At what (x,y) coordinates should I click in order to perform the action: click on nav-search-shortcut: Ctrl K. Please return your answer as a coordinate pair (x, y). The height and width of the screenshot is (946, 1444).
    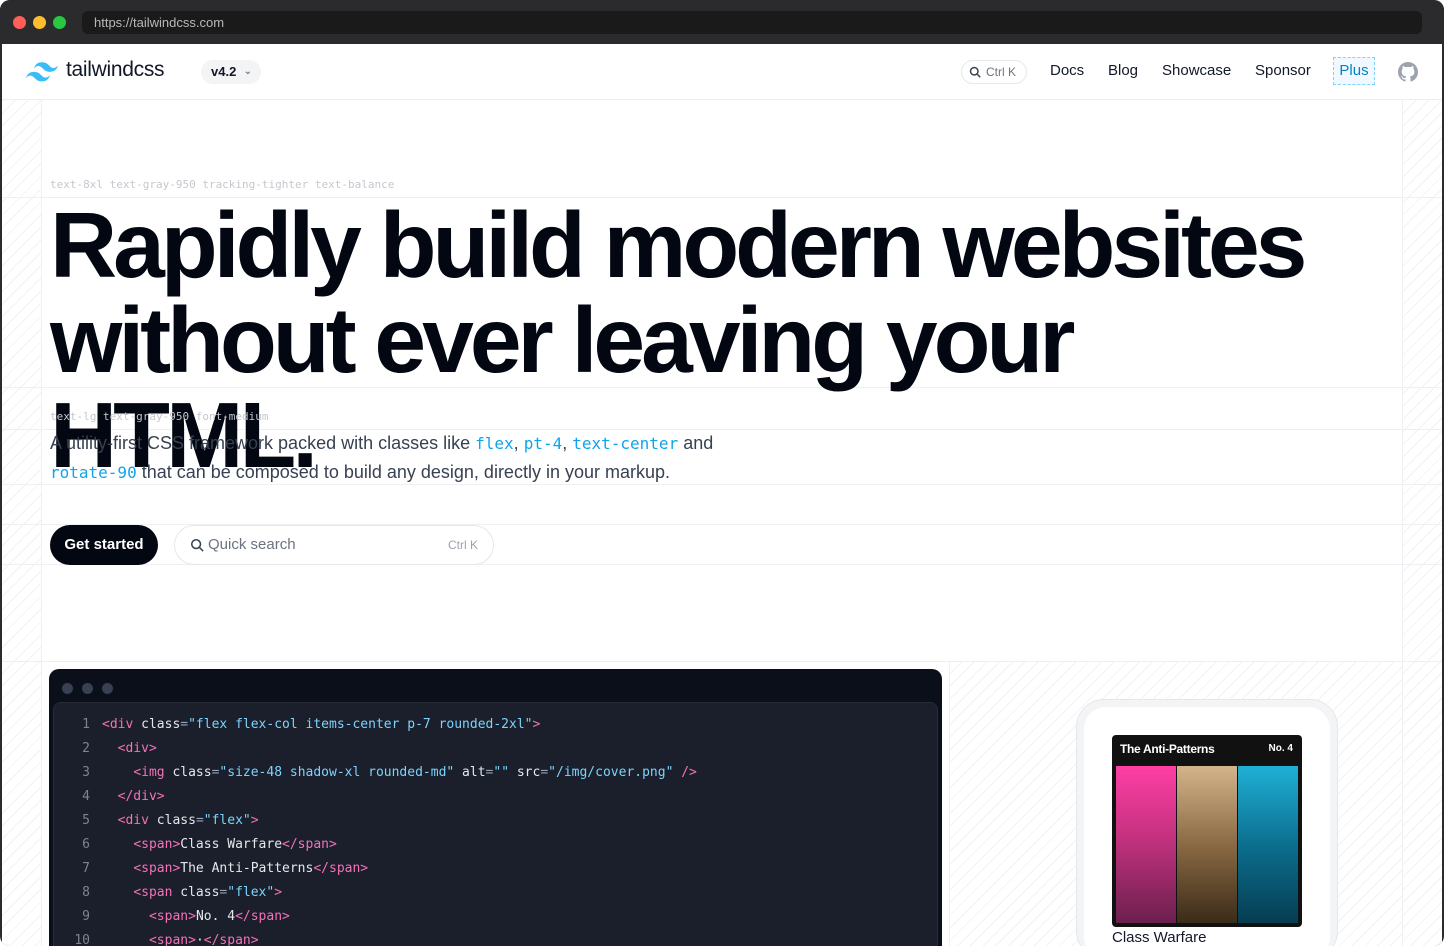
    Looking at the image, I should click on (1001, 72).